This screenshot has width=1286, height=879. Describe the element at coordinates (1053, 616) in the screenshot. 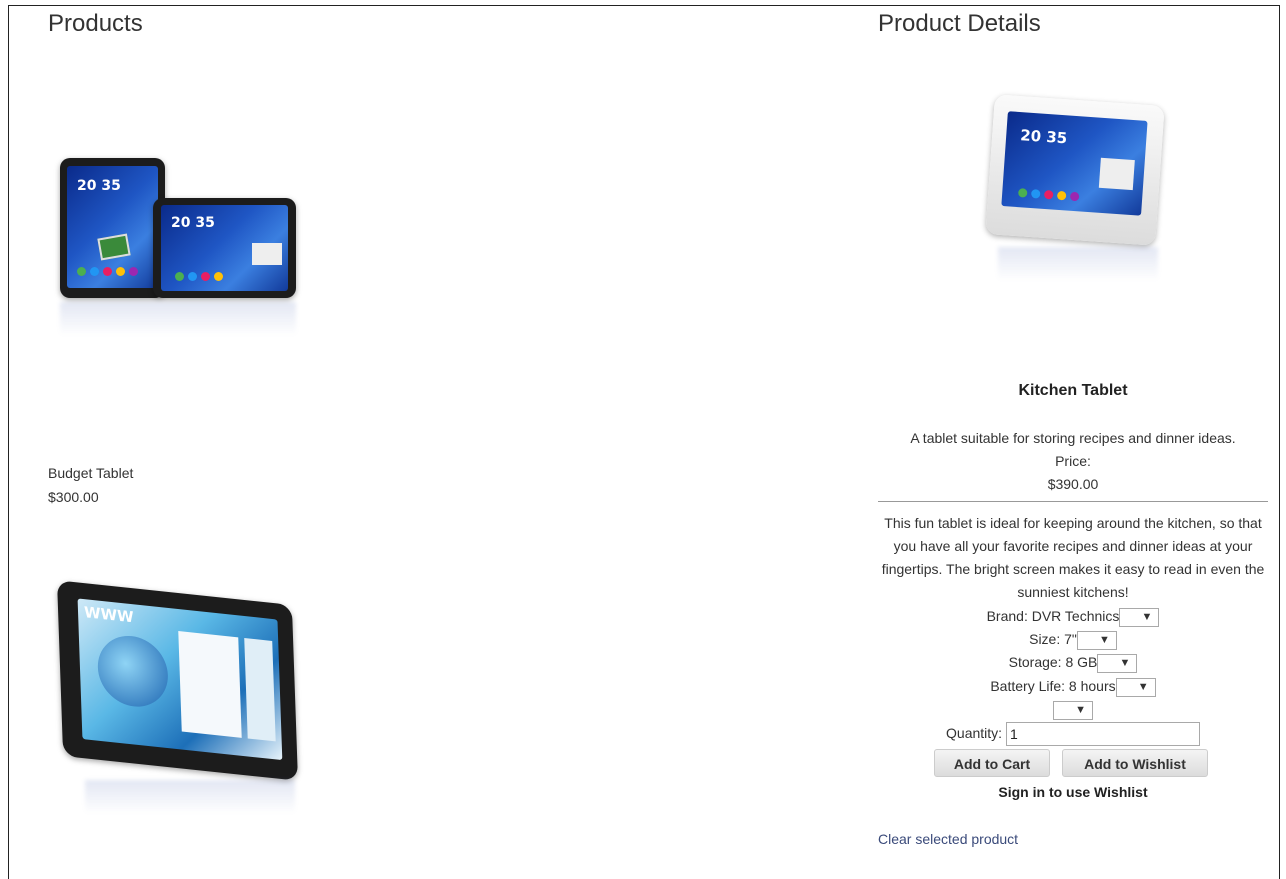

I see `attribute-label: Brand: DVR Technics` at that location.